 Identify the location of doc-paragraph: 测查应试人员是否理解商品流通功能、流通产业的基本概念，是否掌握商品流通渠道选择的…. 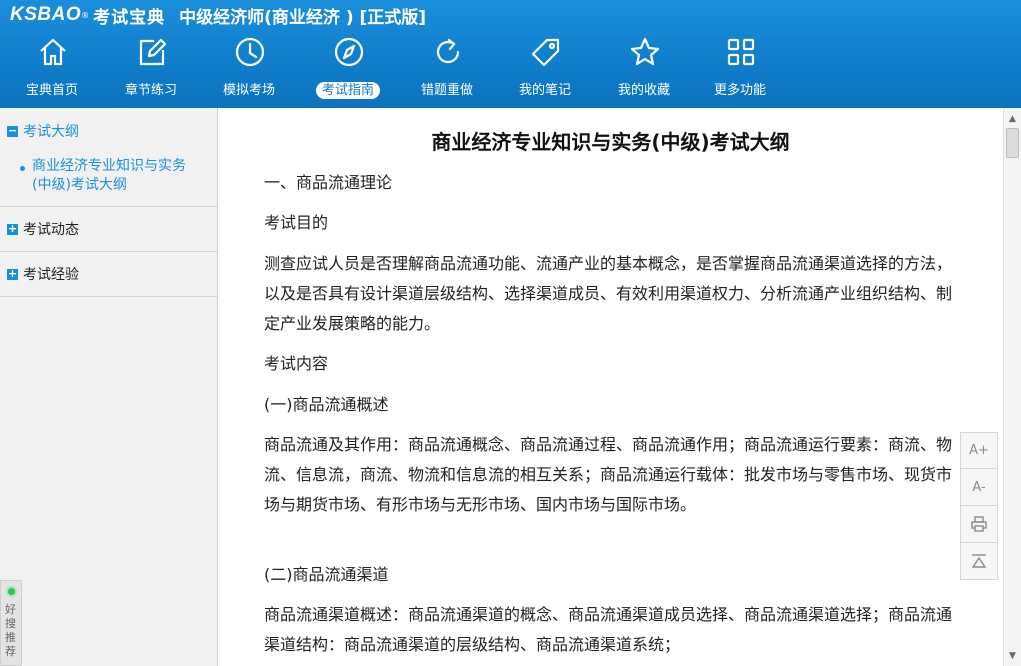
(608, 293).